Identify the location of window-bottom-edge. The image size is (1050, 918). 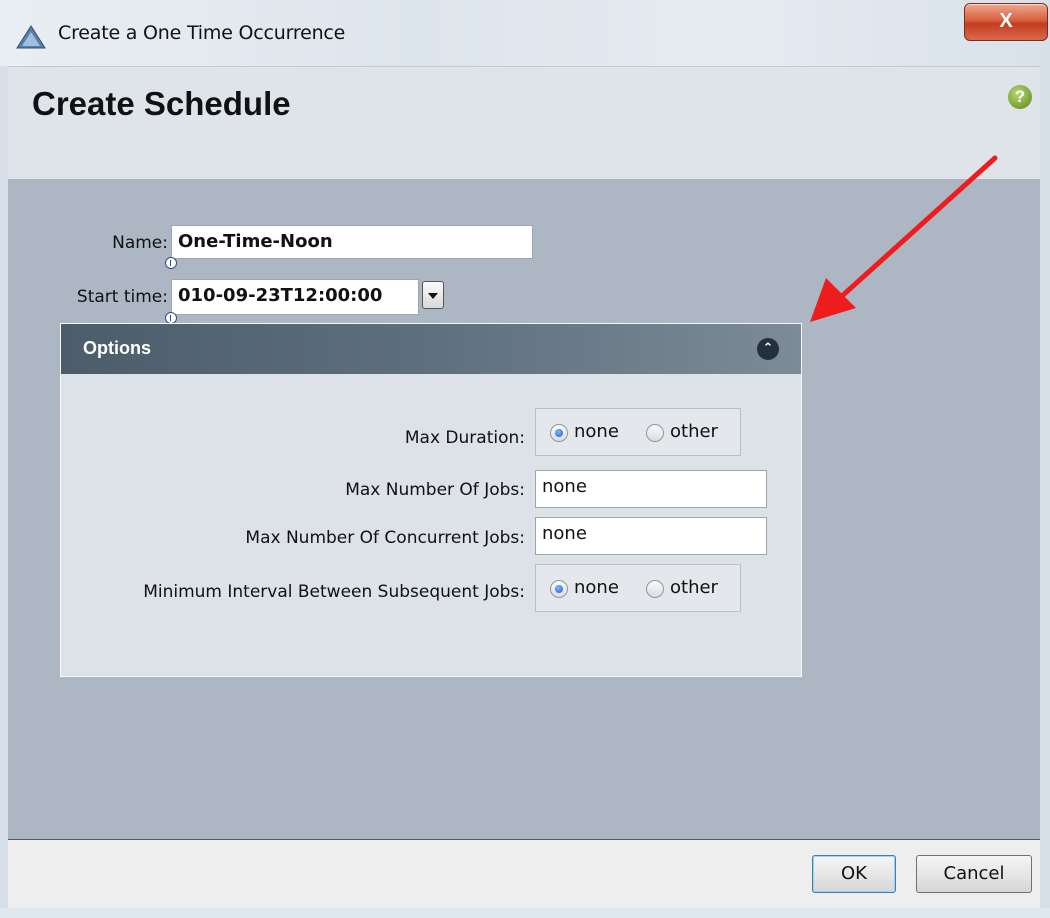
(525, 913).